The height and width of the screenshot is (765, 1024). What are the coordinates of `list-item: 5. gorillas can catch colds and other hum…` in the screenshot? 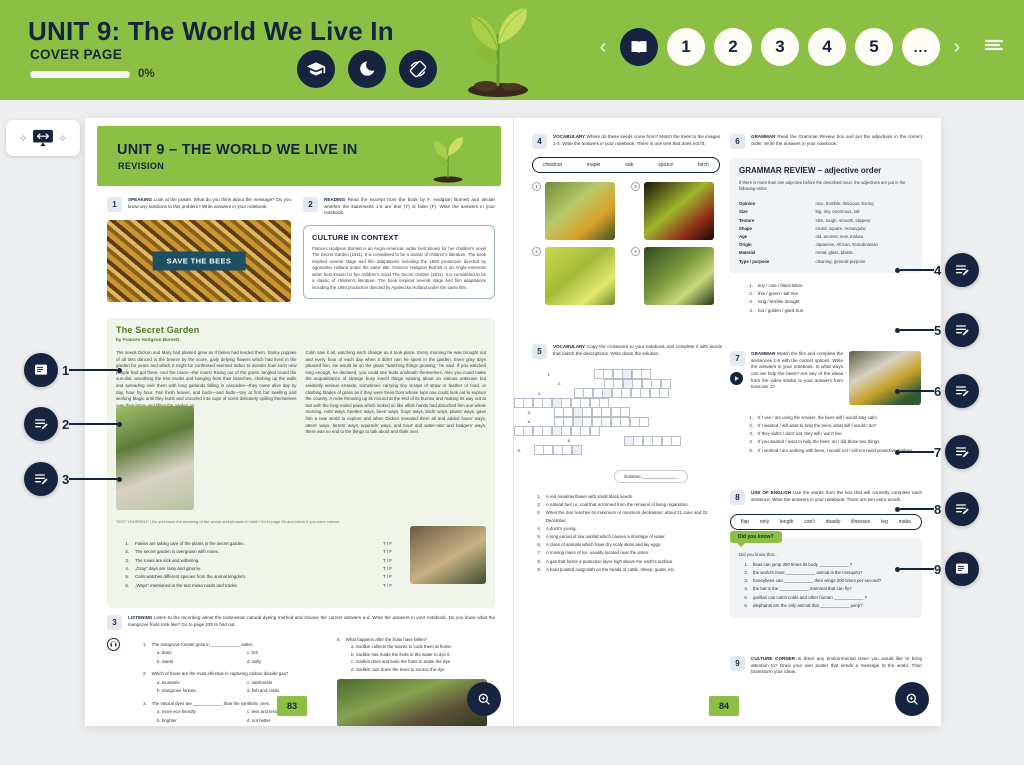 It's located at (805, 597).